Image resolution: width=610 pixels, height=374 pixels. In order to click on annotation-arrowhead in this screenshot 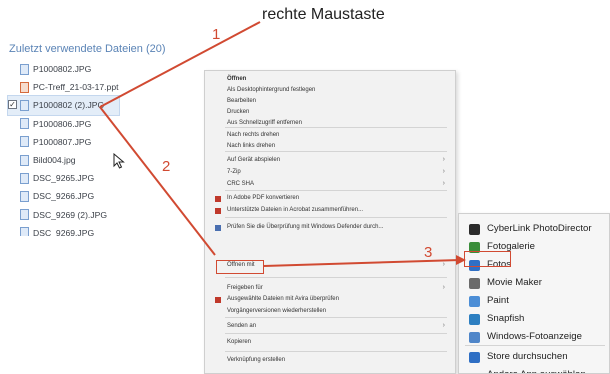, I will do `click(461, 260)`.